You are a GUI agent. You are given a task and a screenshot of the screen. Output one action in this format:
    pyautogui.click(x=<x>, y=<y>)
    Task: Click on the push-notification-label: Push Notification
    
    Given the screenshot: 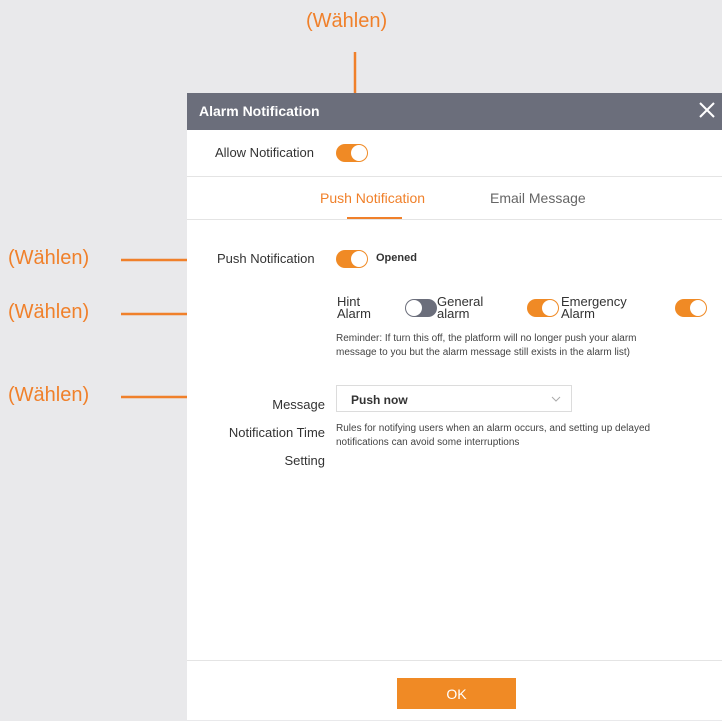 What is the action you would take?
    pyautogui.click(x=266, y=258)
    